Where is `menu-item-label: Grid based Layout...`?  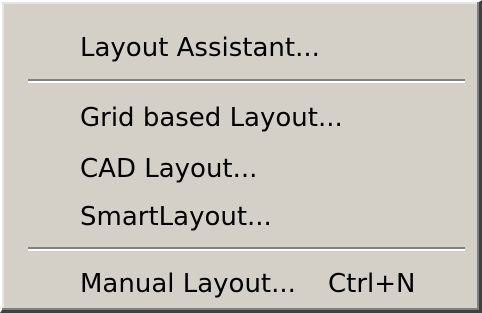
menu-item-label: Grid based Layout... is located at coordinates (211, 118).